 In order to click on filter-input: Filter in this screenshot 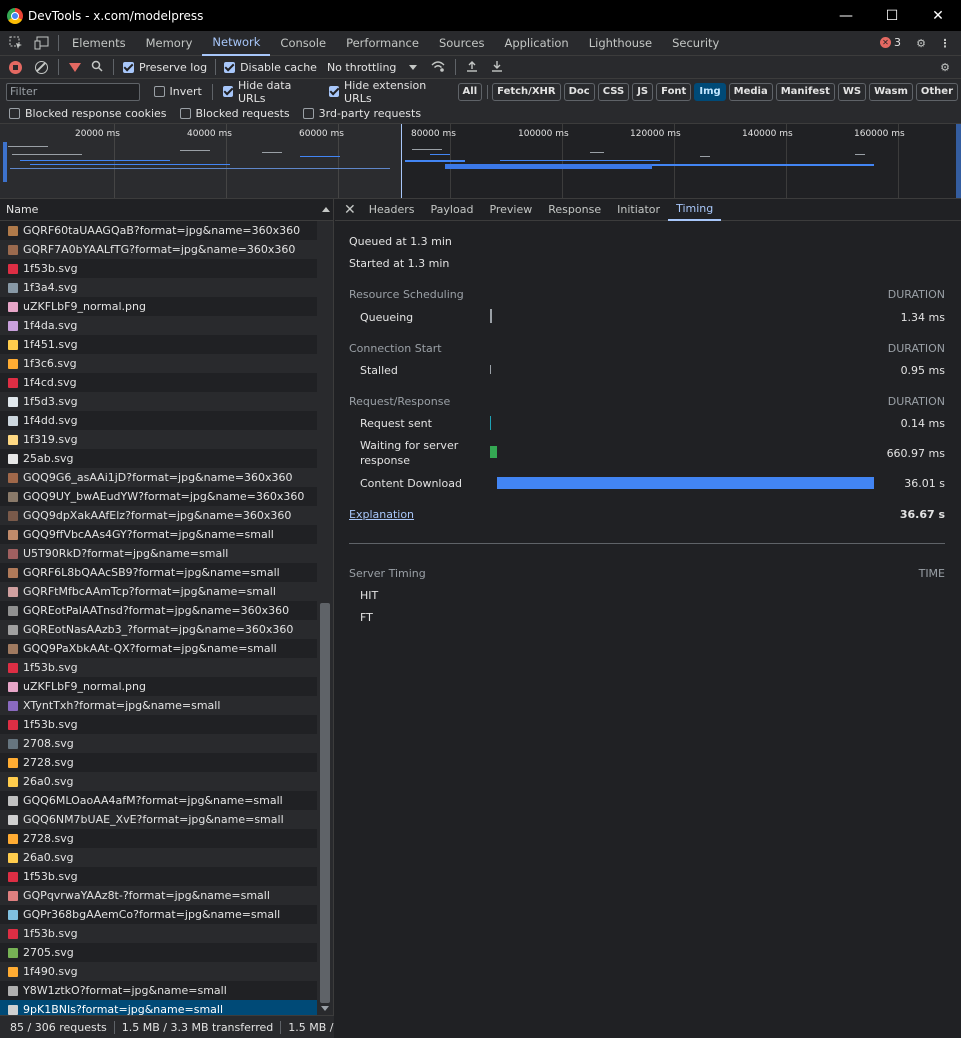, I will do `click(73, 91)`.